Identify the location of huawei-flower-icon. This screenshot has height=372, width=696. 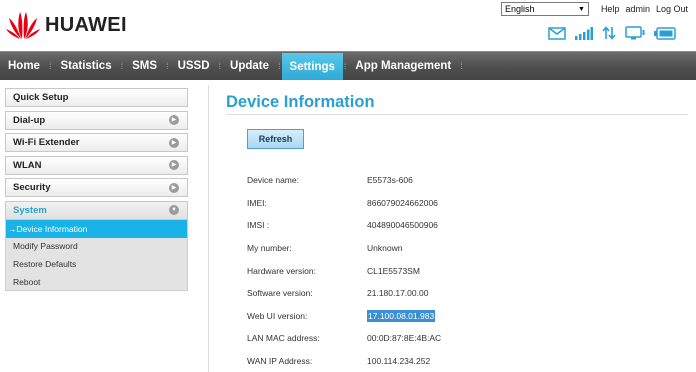
(23, 25).